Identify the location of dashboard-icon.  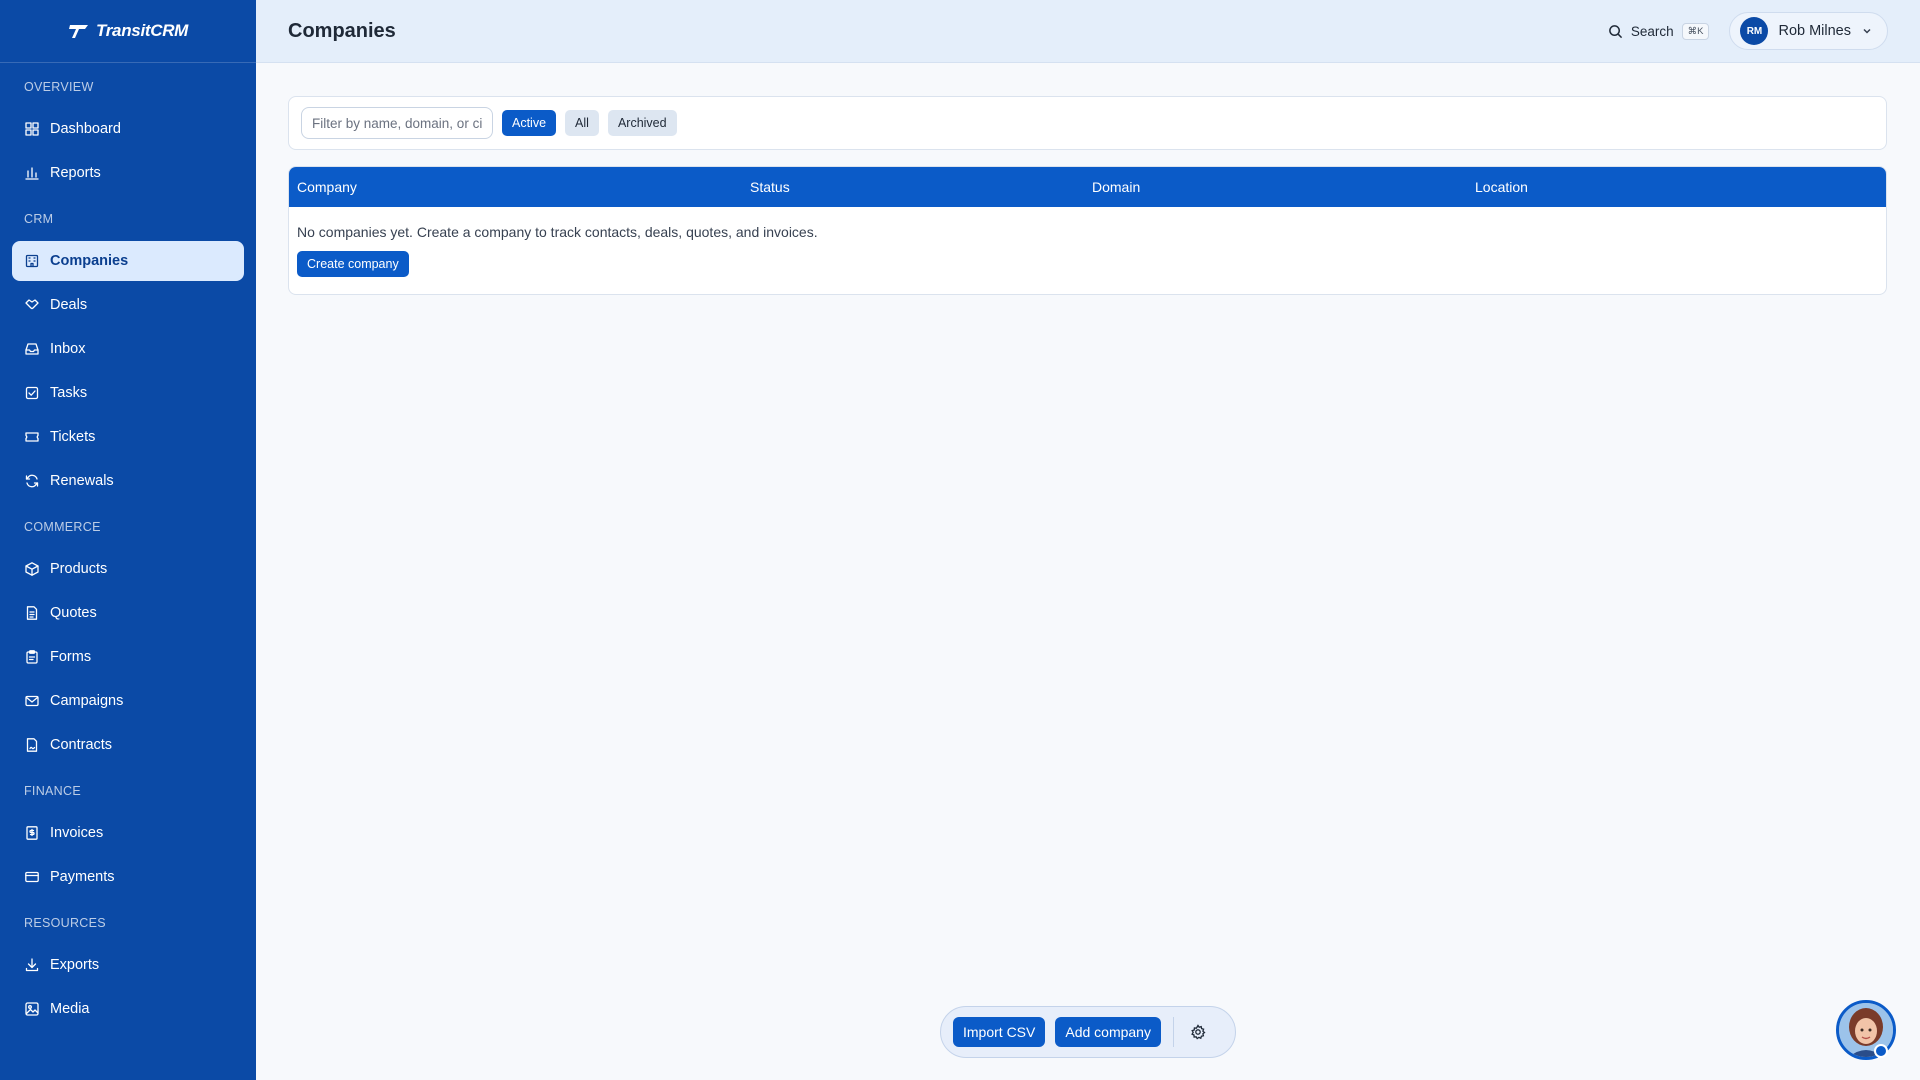
(32, 129).